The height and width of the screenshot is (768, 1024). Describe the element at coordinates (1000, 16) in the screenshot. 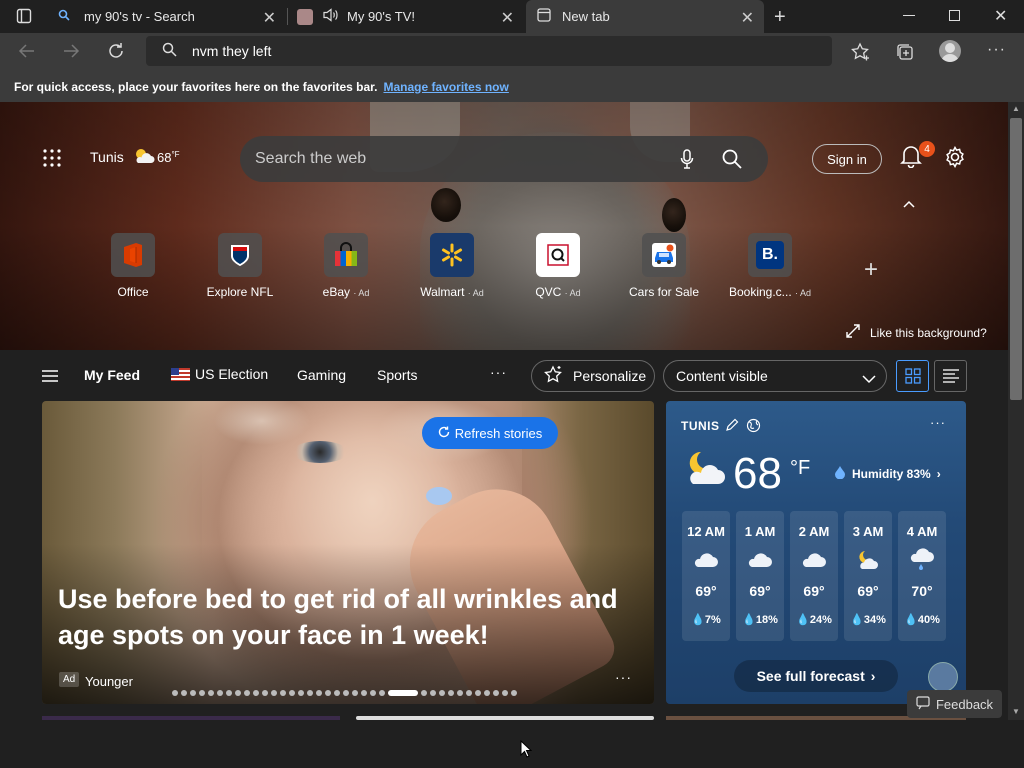

I see `window-close-icon: ✕` at that location.